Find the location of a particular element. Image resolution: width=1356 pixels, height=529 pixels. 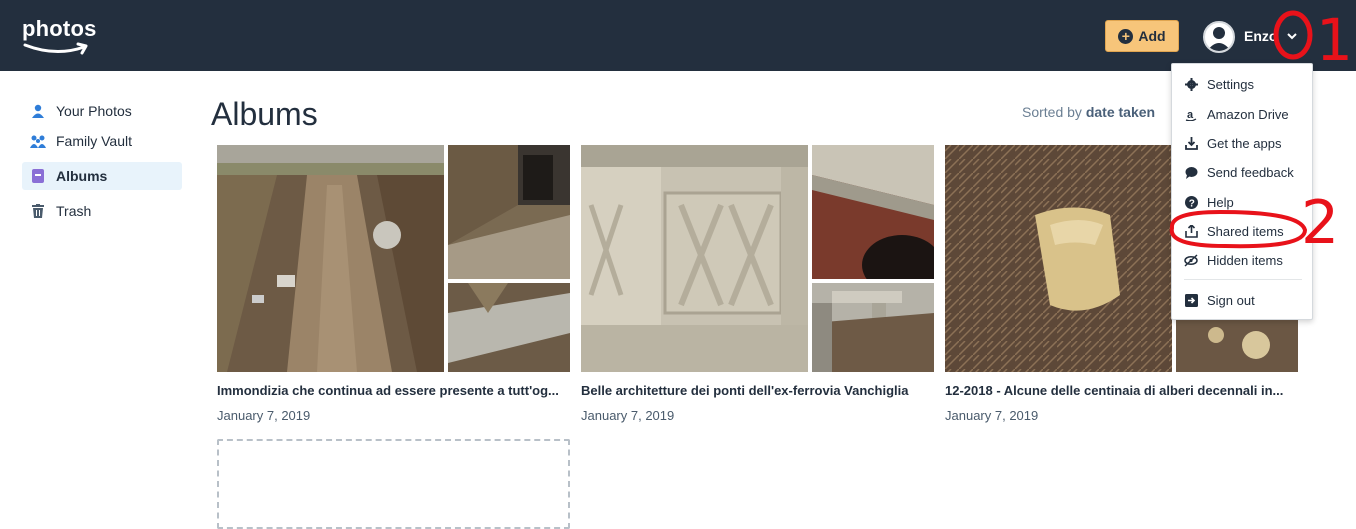

sidebar-item-label: Trash is located at coordinates (74, 211).